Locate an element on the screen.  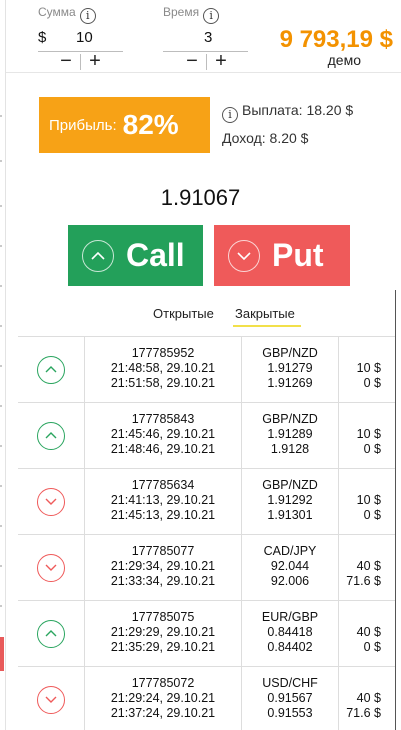
trade-open-time: 21:29:24, 29.10.21 is located at coordinates (163, 698).